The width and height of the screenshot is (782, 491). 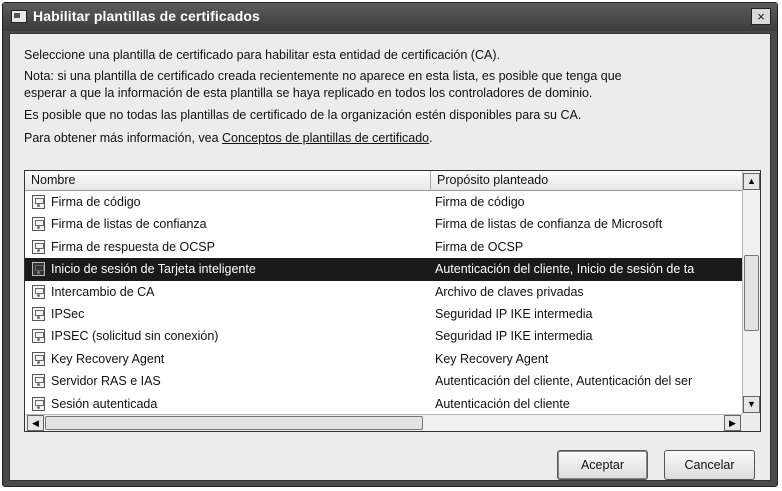 What do you see at coordinates (106, 381) in the screenshot?
I see `row-name: Servidor RAS e IAS` at bounding box center [106, 381].